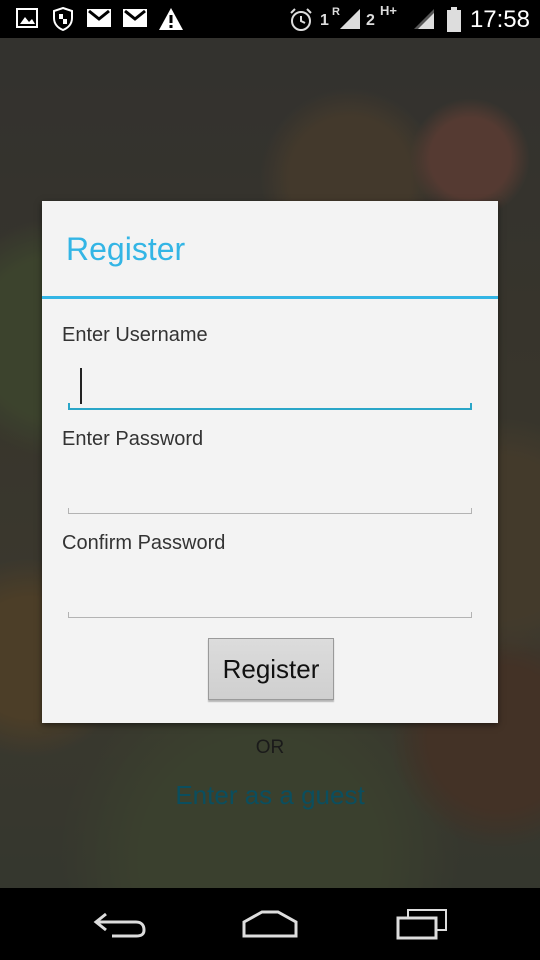 The height and width of the screenshot is (960, 540). Describe the element at coordinates (144, 543) in the screenshot. I see `confirm-password-label: Confirm Password` at that location.